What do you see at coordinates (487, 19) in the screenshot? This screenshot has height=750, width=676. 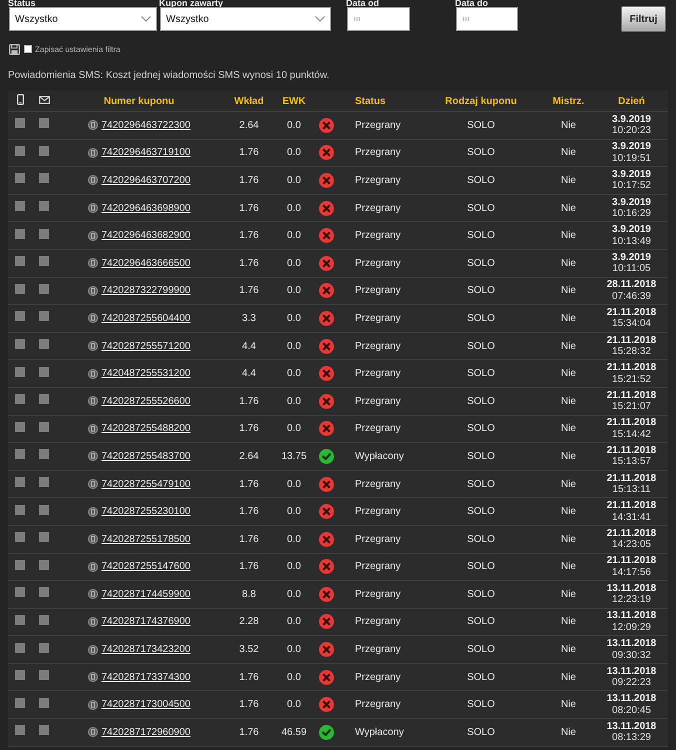 I see `date-to-field` at bounding box center [487, 19].